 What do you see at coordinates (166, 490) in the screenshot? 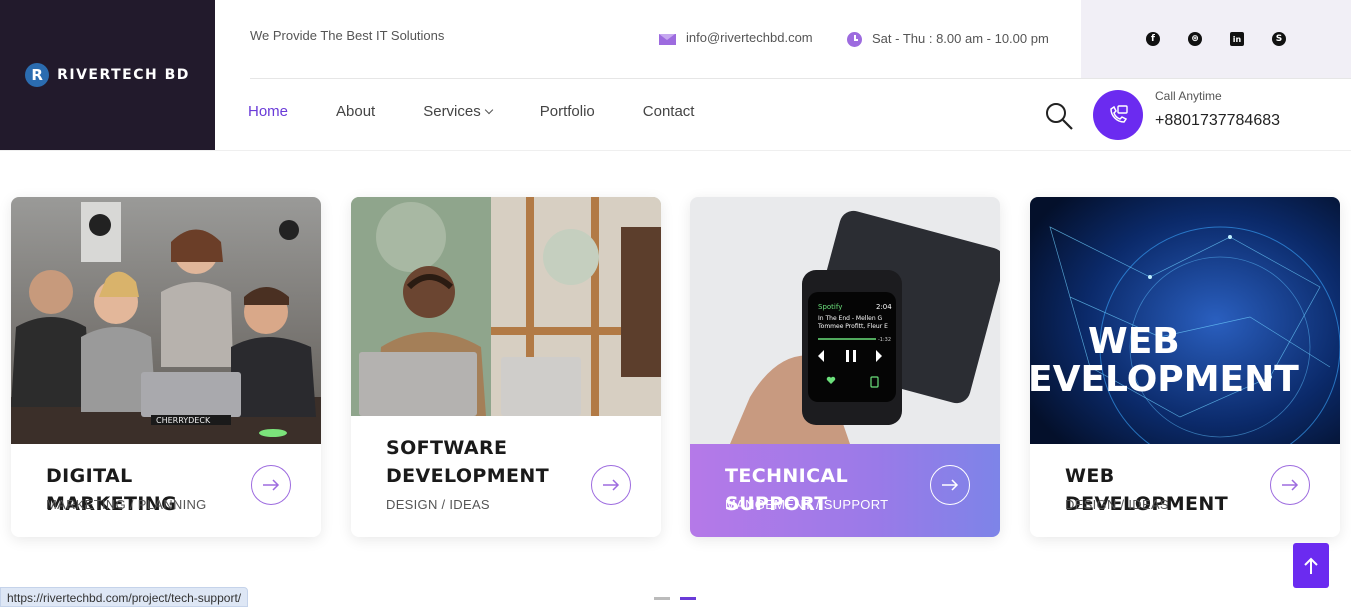
I see `card-body: DIGITAL MARKETING MARKETING / PLANNING` at bounding box center [166, 490].